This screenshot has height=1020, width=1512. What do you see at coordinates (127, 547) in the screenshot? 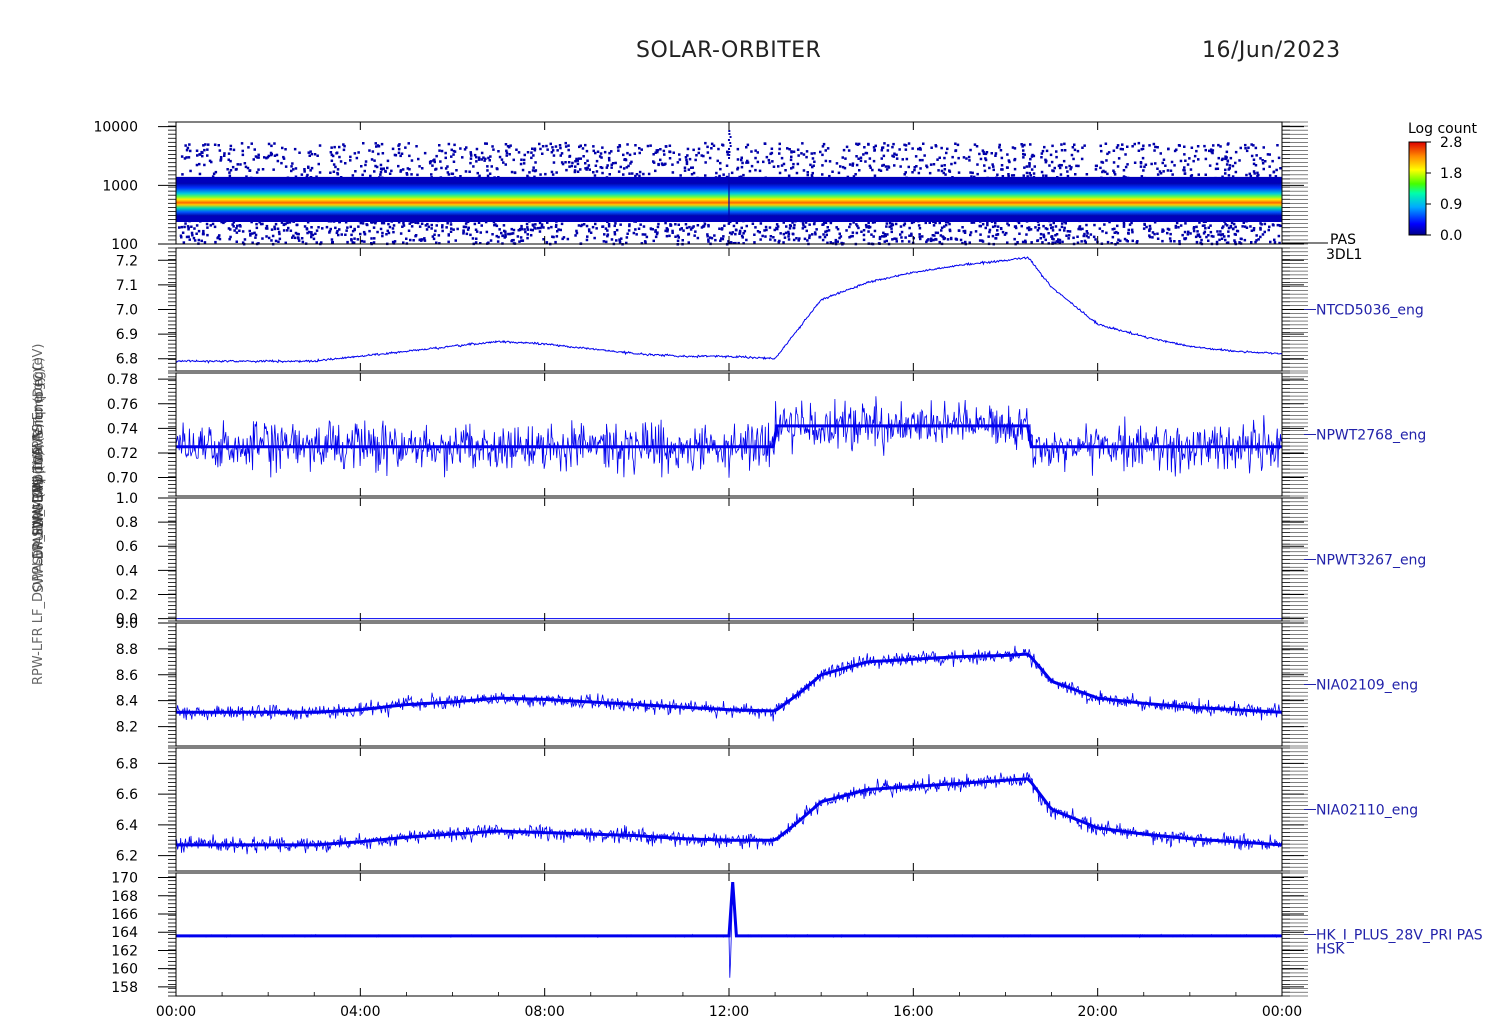
I see `y-tick-label: 0.6` at bounding box center [127, 547].